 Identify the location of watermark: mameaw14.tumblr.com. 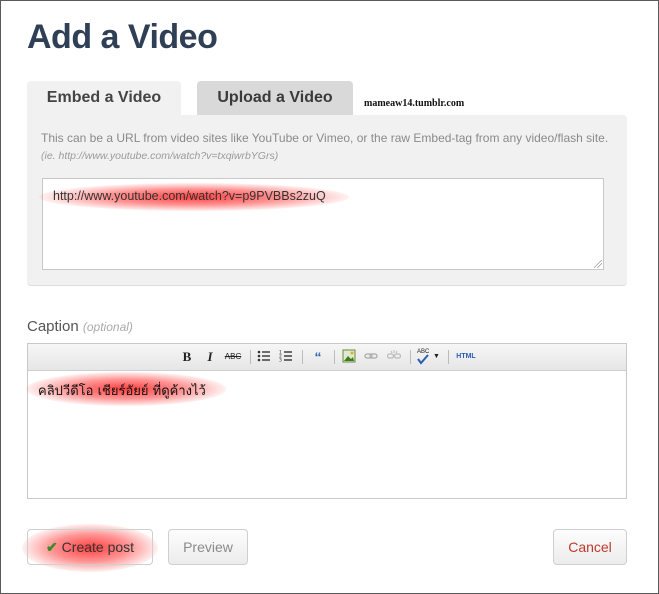
(414, 103).